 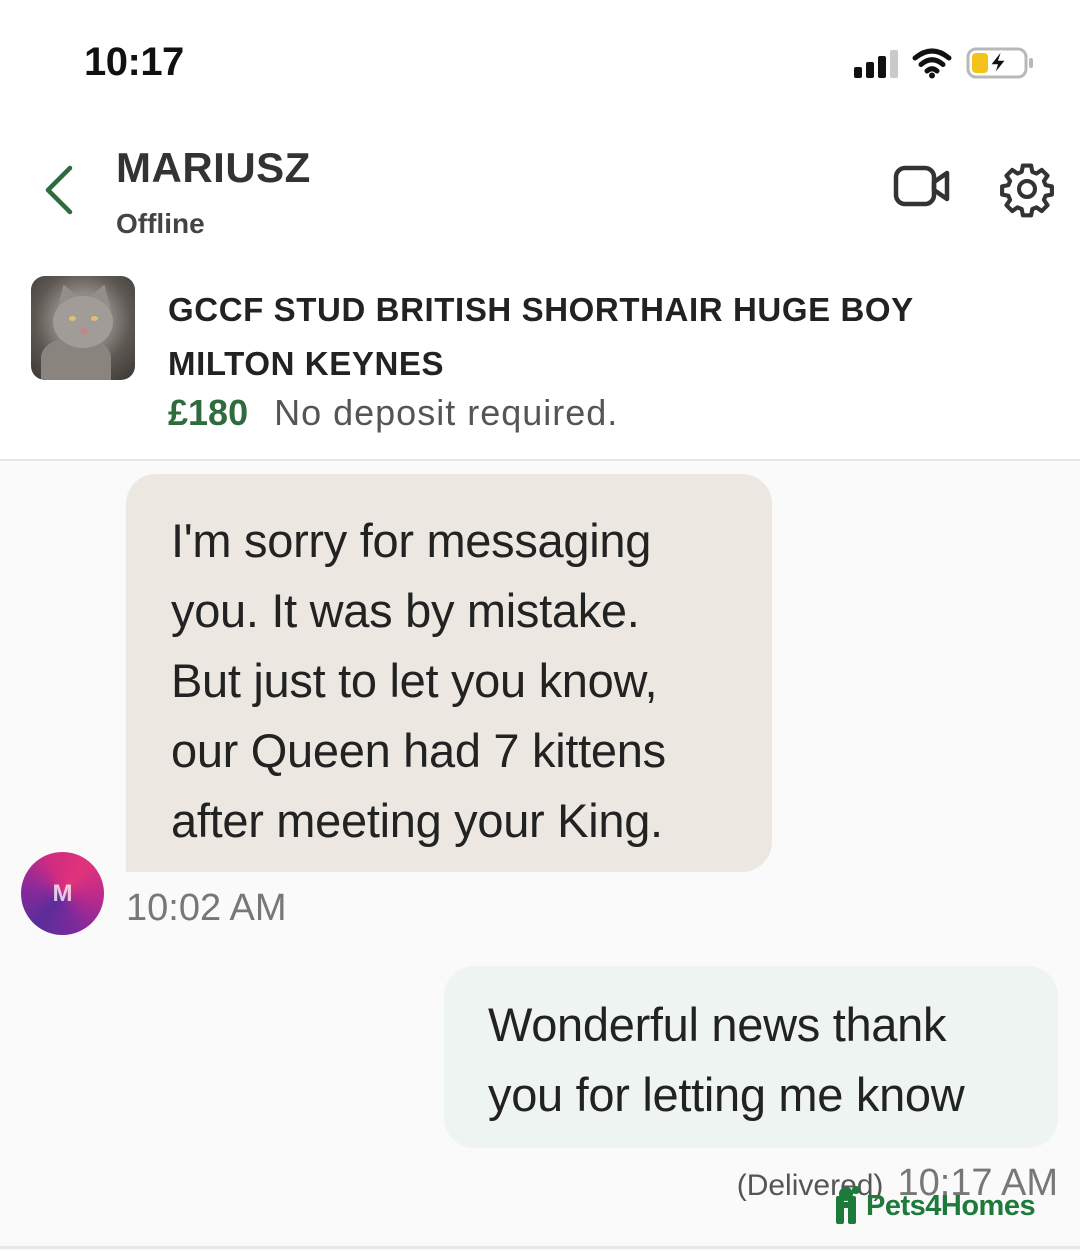 What do you see at coordinates (848, 1205) in the screenshot?
I see `brand-logo-icon` at bounding box center [848, 1205].